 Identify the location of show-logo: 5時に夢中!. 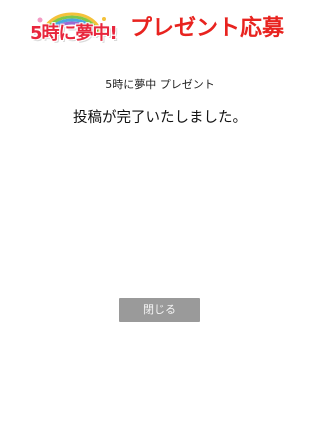
(74, 30).